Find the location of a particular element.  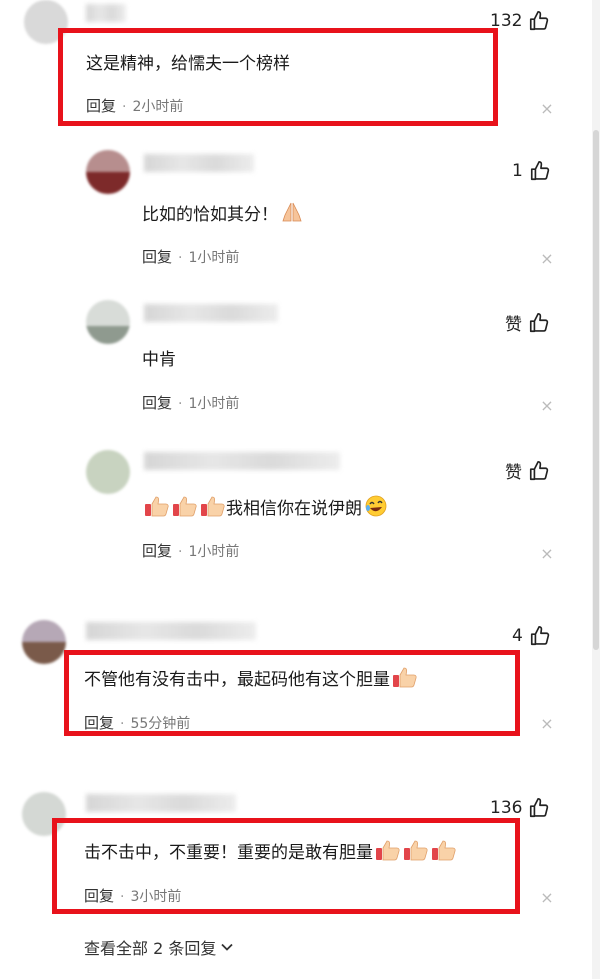

scrollbar-track is located at coordinates (596, 489).